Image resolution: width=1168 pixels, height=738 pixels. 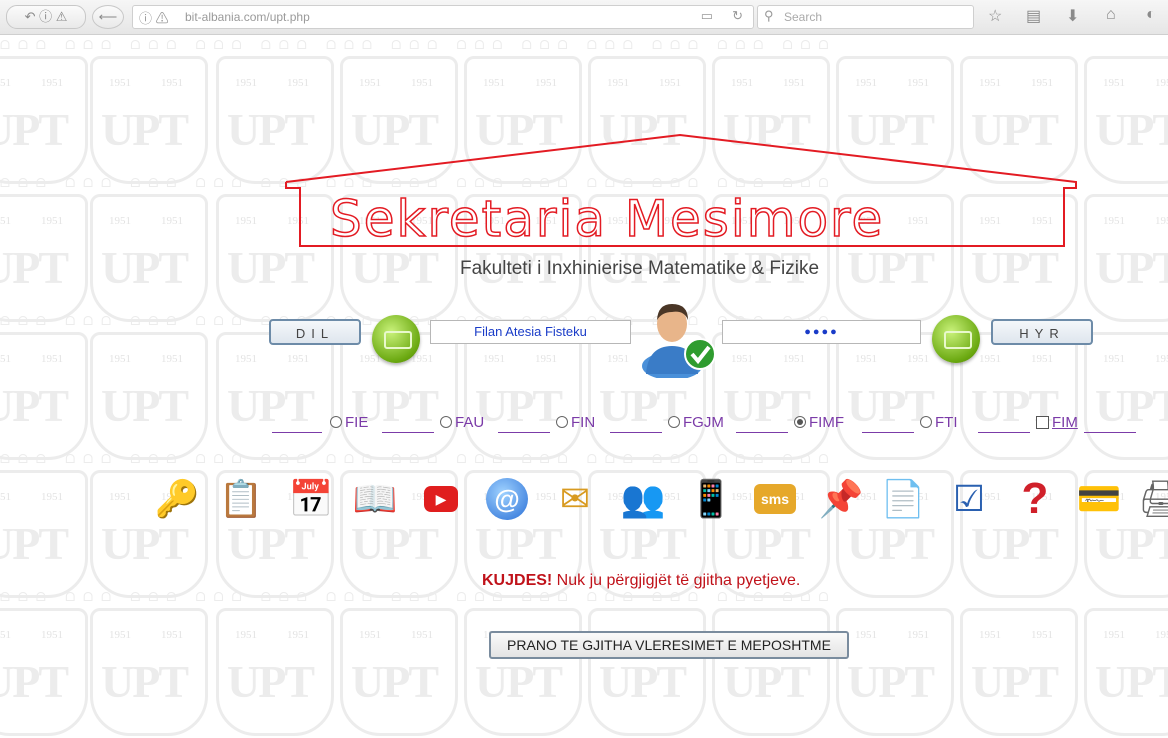 I want to click on faculty-option-fim: FIM, so click(x=1057, y=422).